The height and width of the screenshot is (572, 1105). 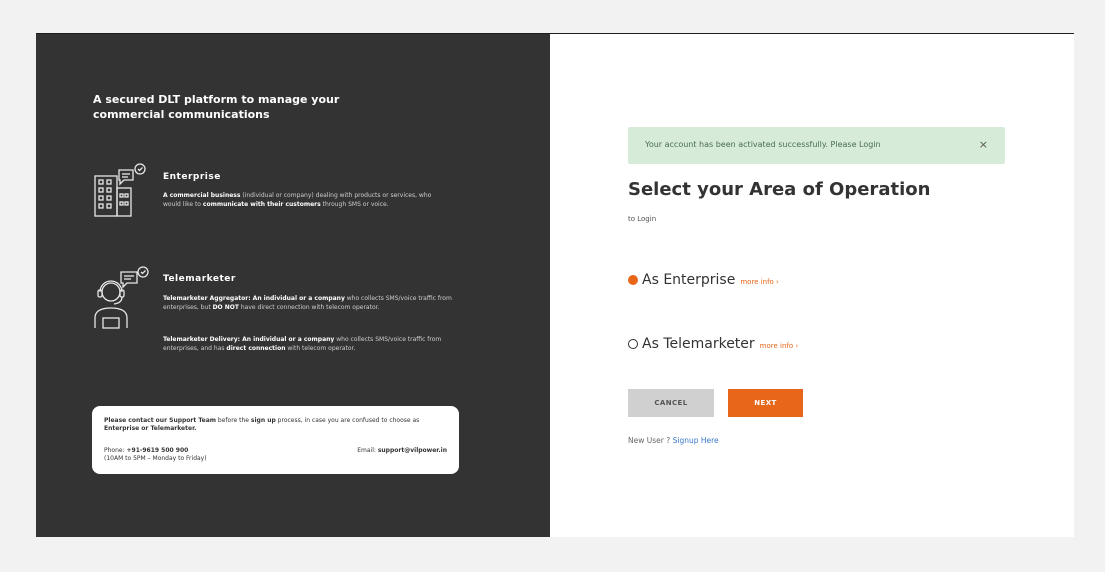 I want to click on telemarketer-title: Telemarketer, so click(x=199, y=279).